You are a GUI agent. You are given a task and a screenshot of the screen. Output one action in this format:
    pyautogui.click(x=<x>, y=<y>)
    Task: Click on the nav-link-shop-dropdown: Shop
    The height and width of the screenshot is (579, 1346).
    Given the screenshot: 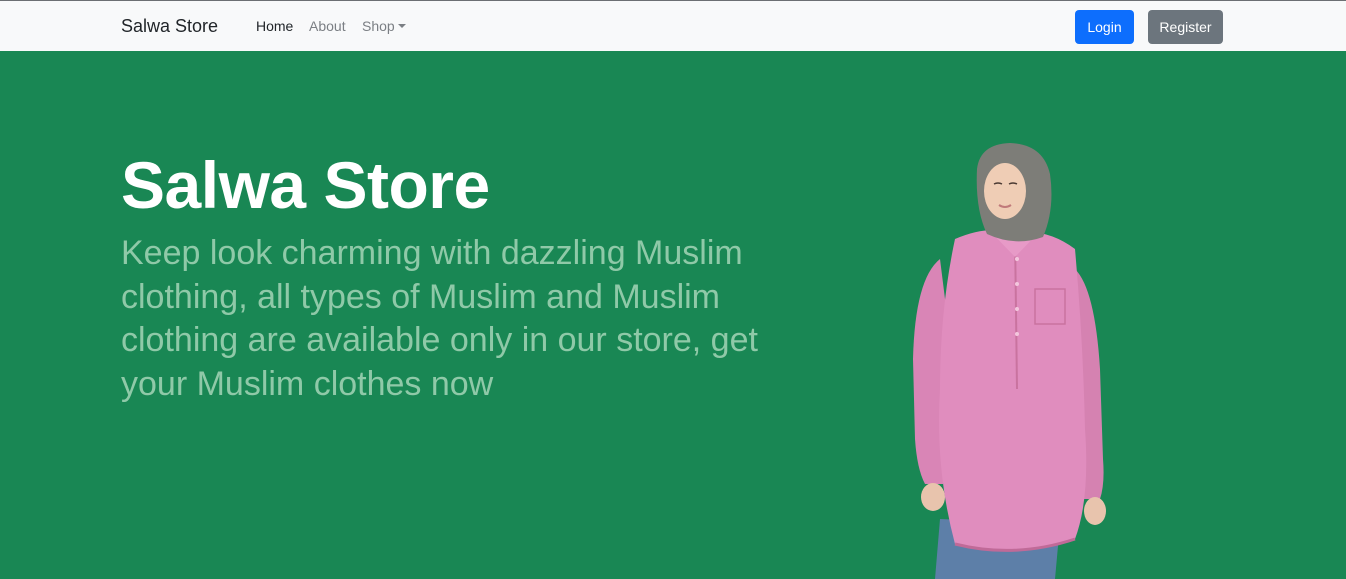 What is the action you would take?
    pyautogui.click(x=384, y=26)
    